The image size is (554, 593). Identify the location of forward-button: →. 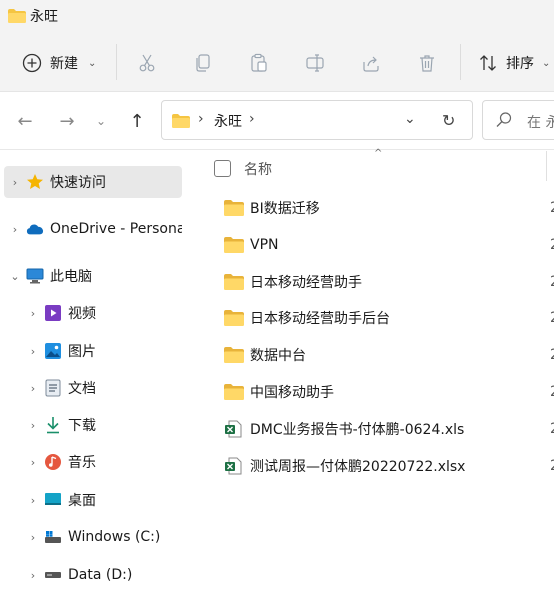
(67, 121).